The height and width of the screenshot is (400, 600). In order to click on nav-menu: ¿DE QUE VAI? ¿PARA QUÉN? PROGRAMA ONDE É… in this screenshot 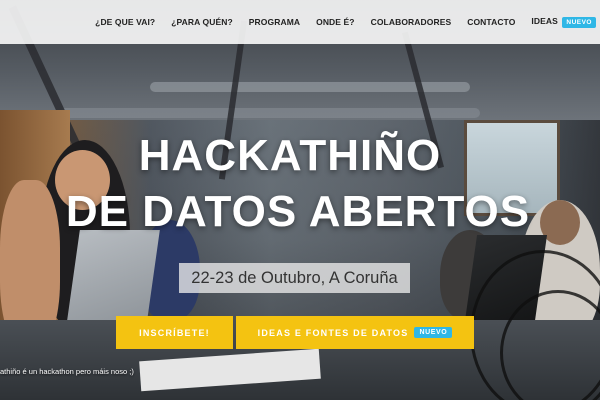, I will do `click(343, 22)`.